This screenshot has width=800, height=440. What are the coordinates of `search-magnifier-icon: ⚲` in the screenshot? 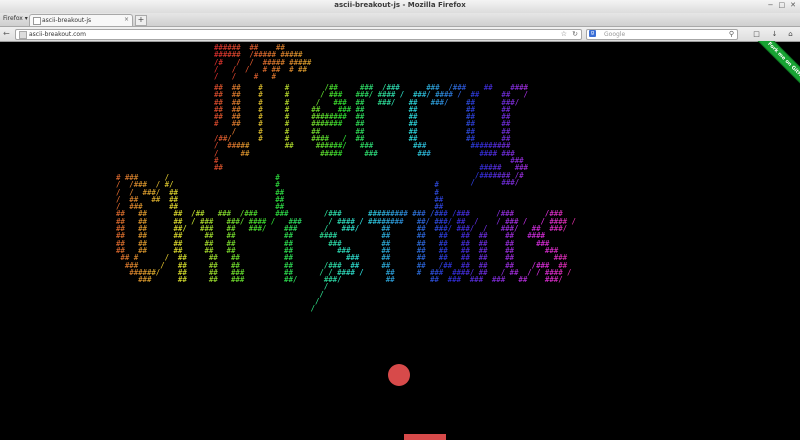 It's located at (731, 34).